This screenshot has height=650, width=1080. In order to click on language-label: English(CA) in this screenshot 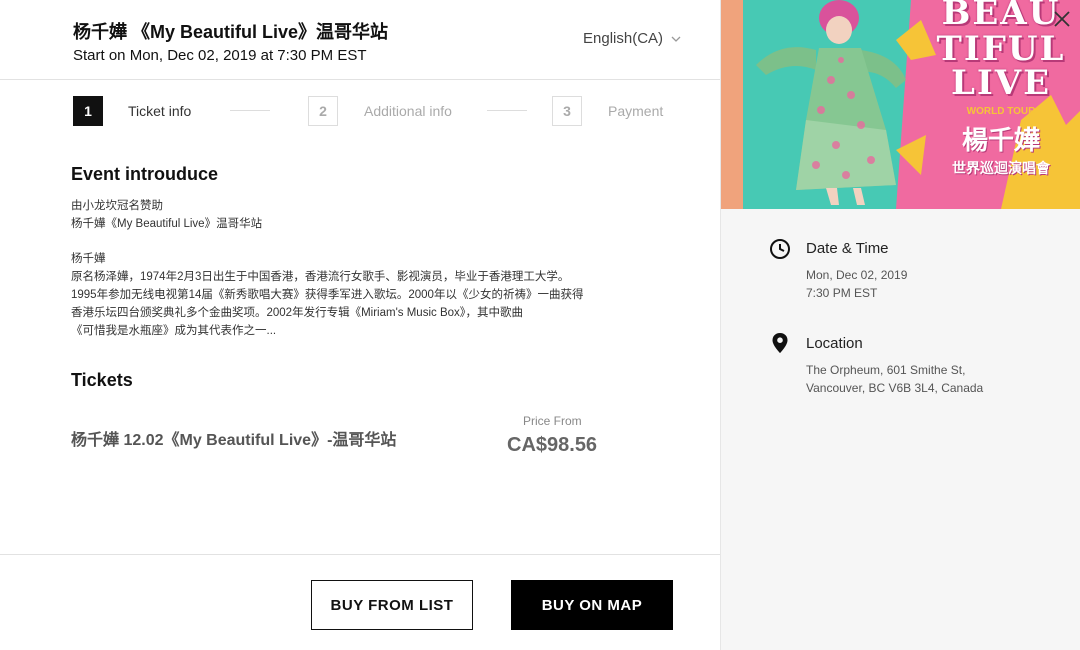, I will do `click(623, 38)`.